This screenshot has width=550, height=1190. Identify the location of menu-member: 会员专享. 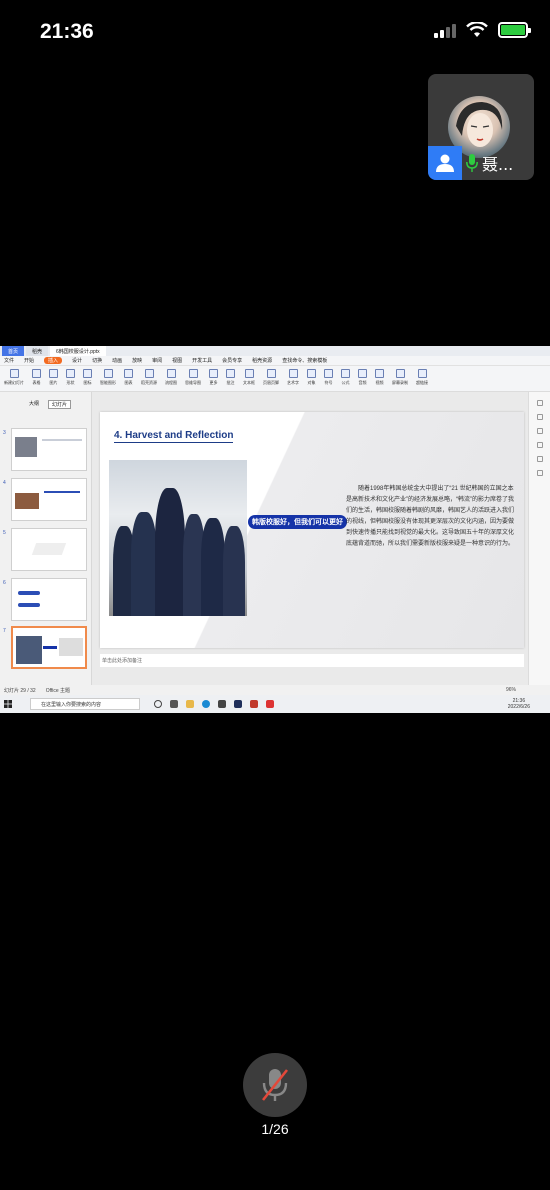
(232, 360).